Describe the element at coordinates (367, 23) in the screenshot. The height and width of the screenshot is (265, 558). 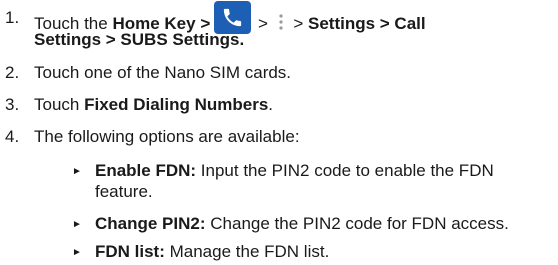
I see `settings-path-label: Settings > Call` at that location.